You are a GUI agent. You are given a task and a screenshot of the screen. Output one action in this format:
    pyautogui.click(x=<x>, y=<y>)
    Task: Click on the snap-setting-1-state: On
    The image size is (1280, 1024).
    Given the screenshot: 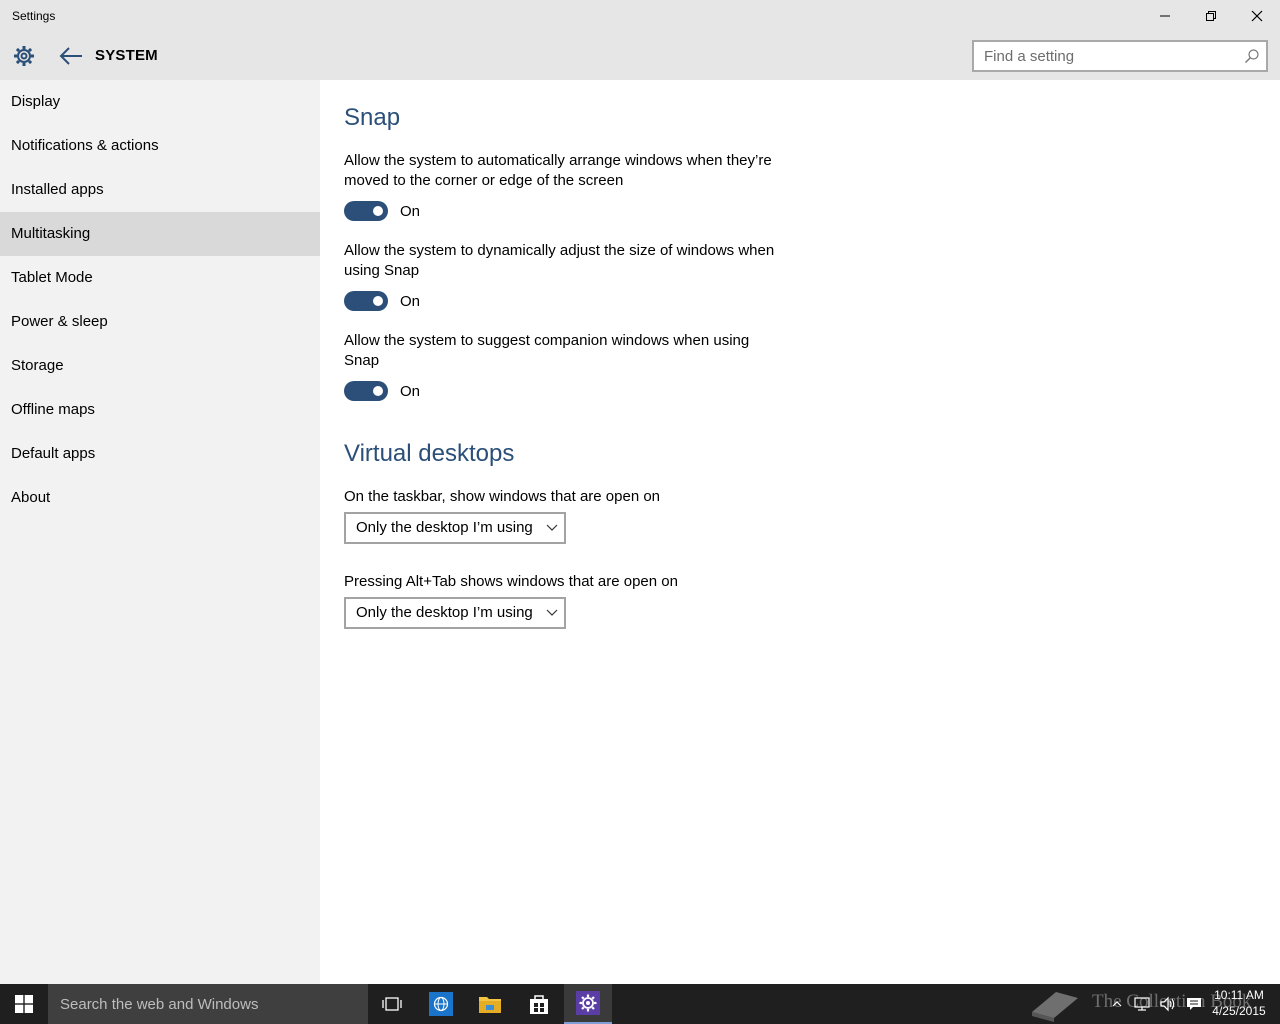 What is the action you would take?
    pyautogui.click(x=410, y=211)
    